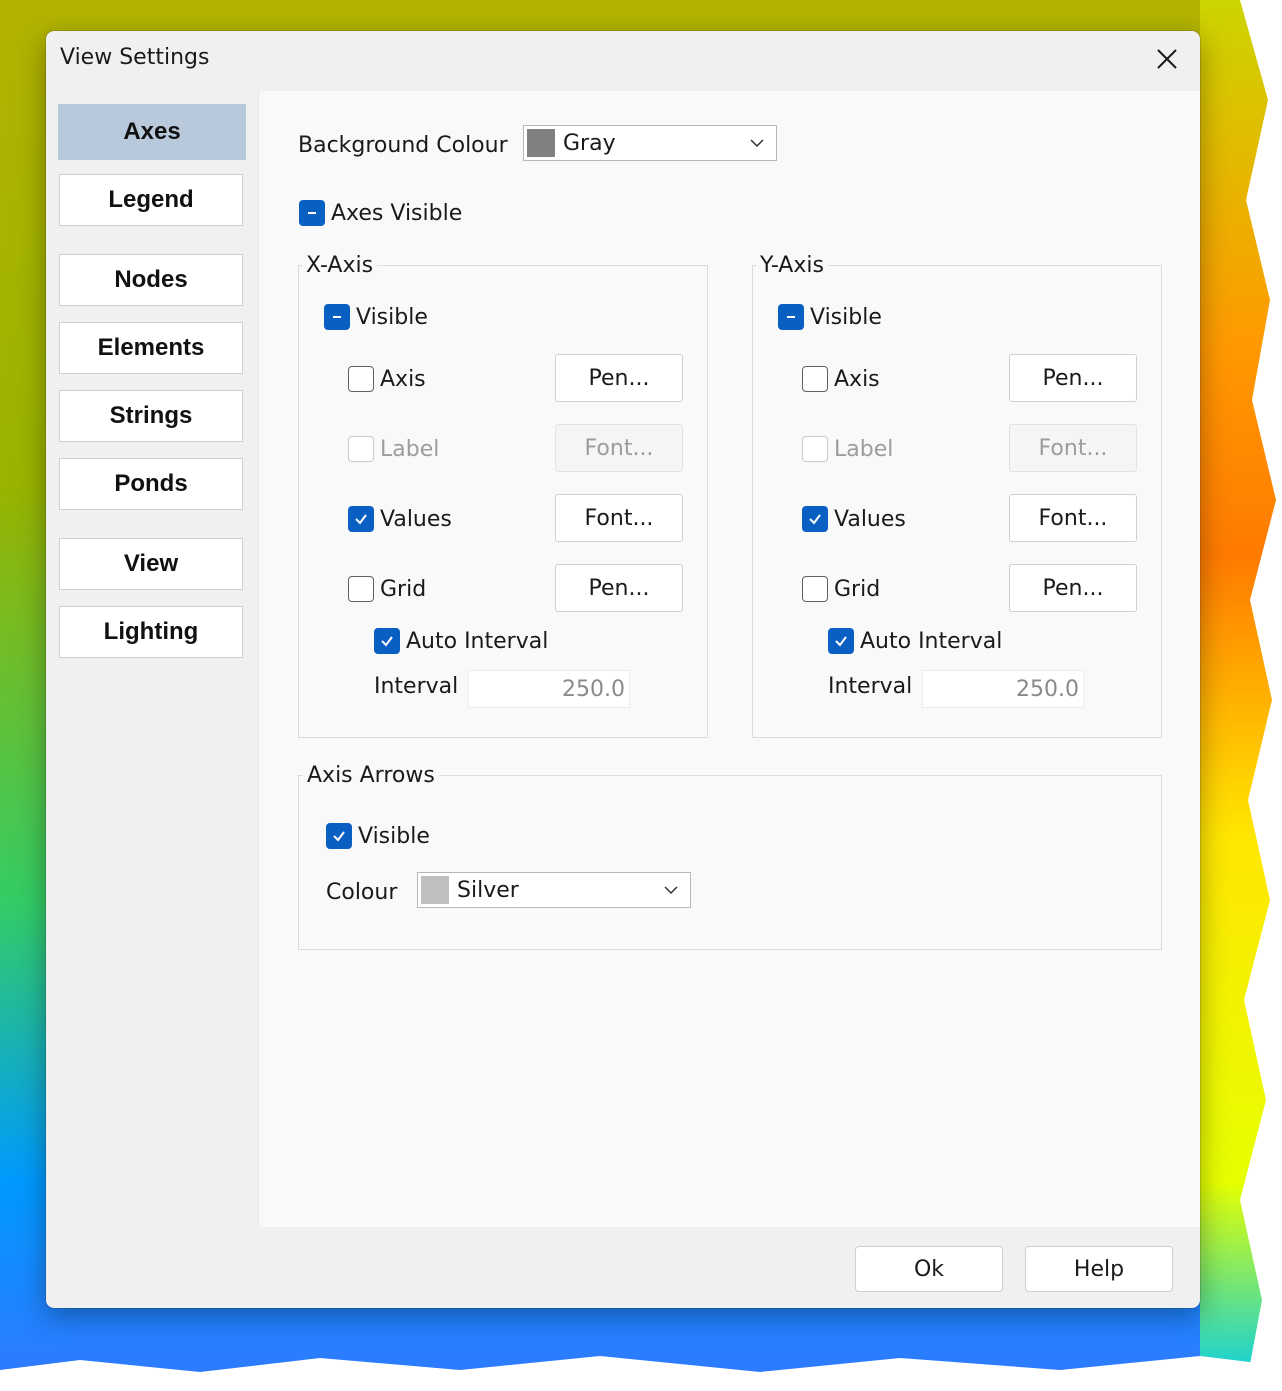 This screenshot has width=1282, height=1391. I want to click on x-values-checkbox, so click(361, 519).